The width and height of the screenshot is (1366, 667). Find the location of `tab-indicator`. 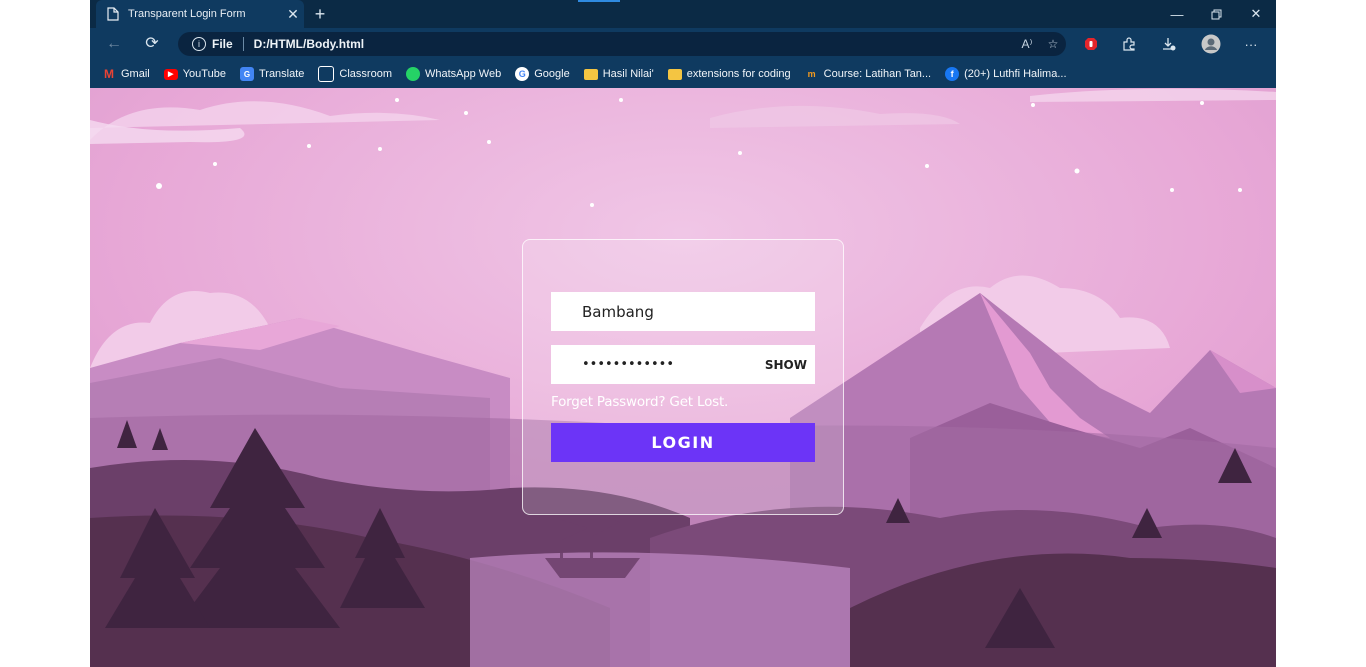

tab-indicator is located at coordinates (599, 1).